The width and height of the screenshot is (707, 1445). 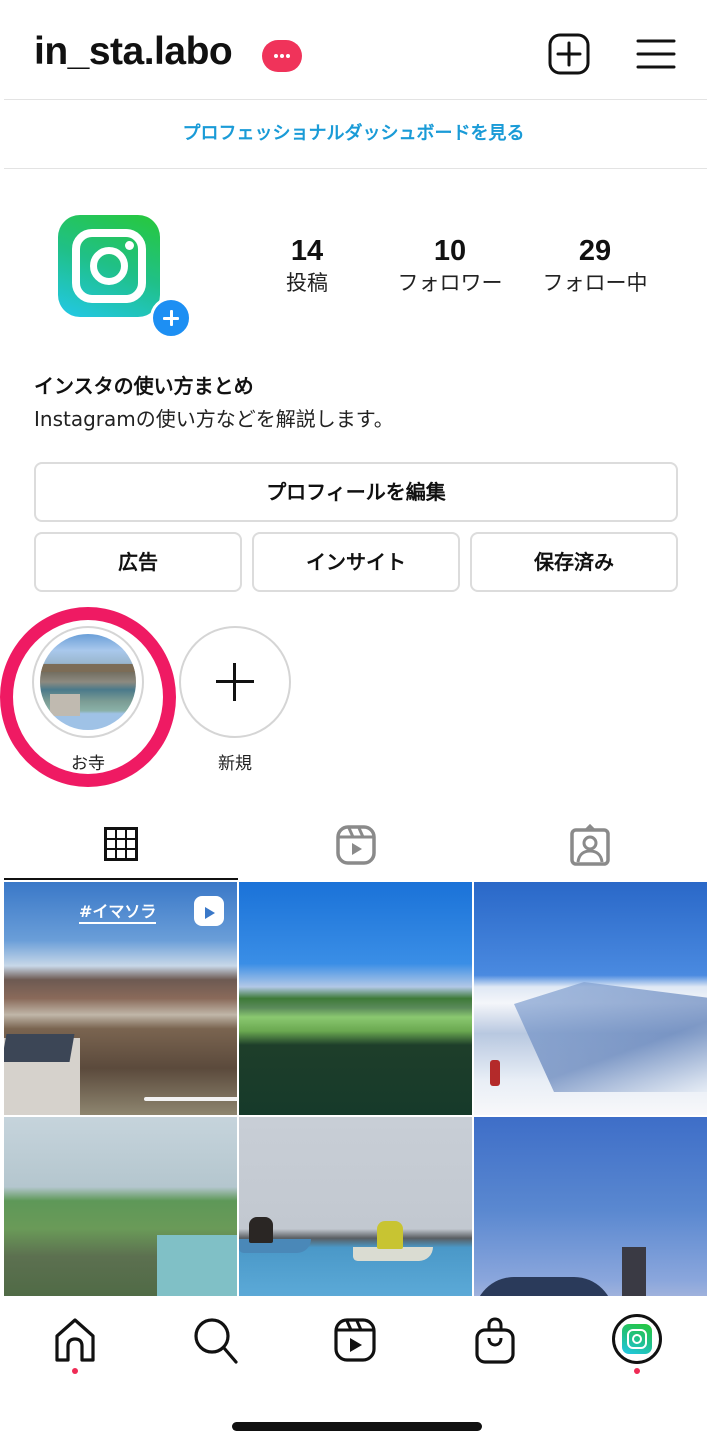 What do you see at coordinates (120, 998) in the screenshot?
I see `post-thumbnail: #イマソラ` at bounding box center [120, 998].